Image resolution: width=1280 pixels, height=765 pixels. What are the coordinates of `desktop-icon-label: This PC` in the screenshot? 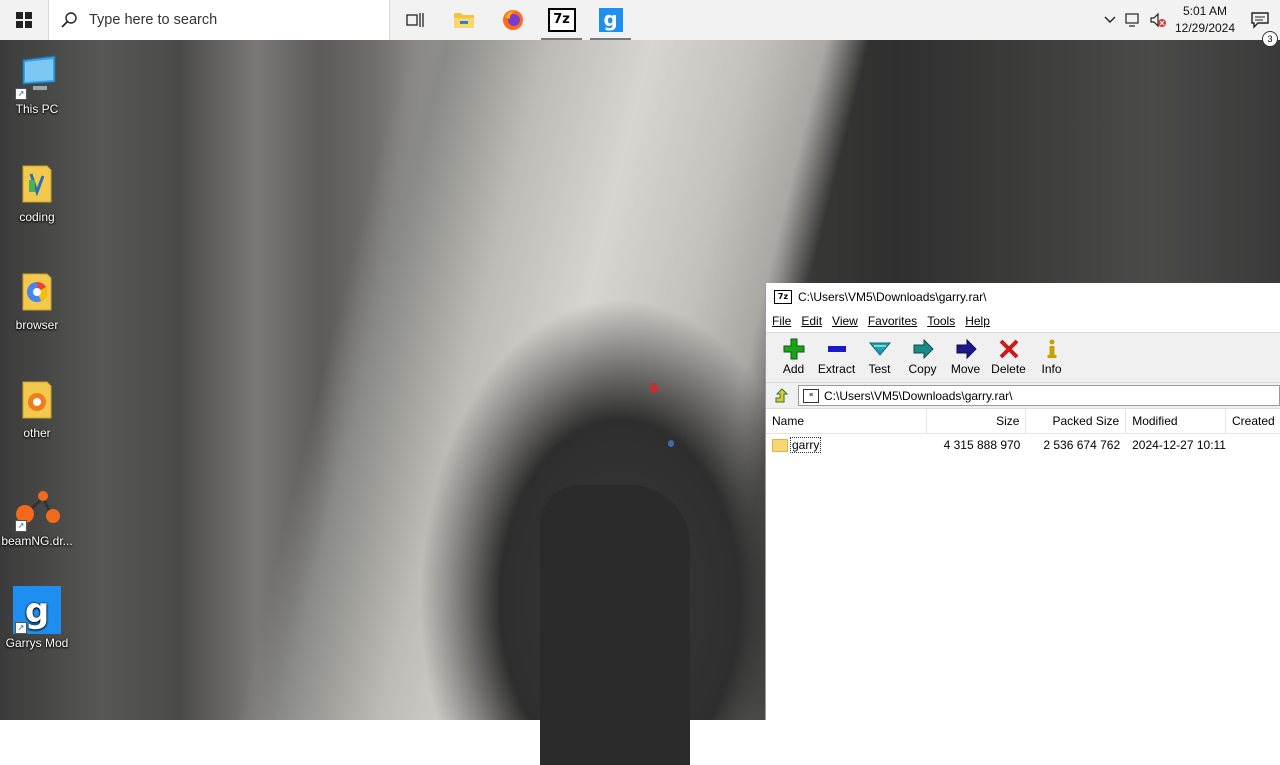 It's located at (37, 109).